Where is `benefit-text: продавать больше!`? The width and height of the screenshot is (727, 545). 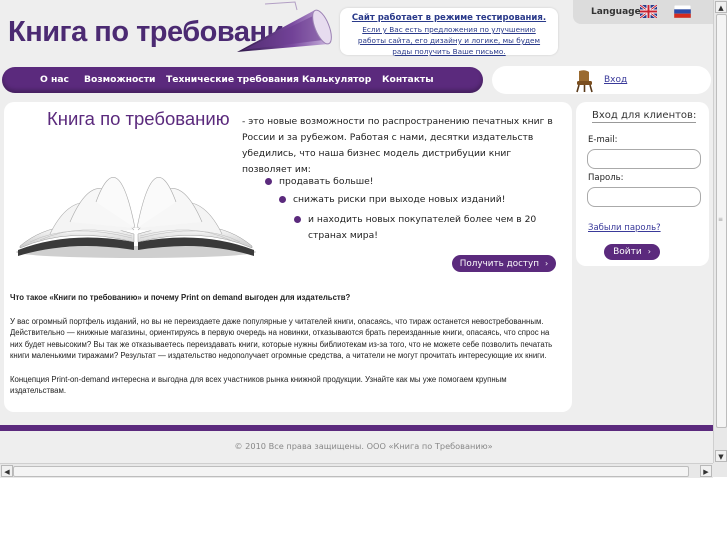 benefit-text: продавать больше! is located at coordinates (326, 181).